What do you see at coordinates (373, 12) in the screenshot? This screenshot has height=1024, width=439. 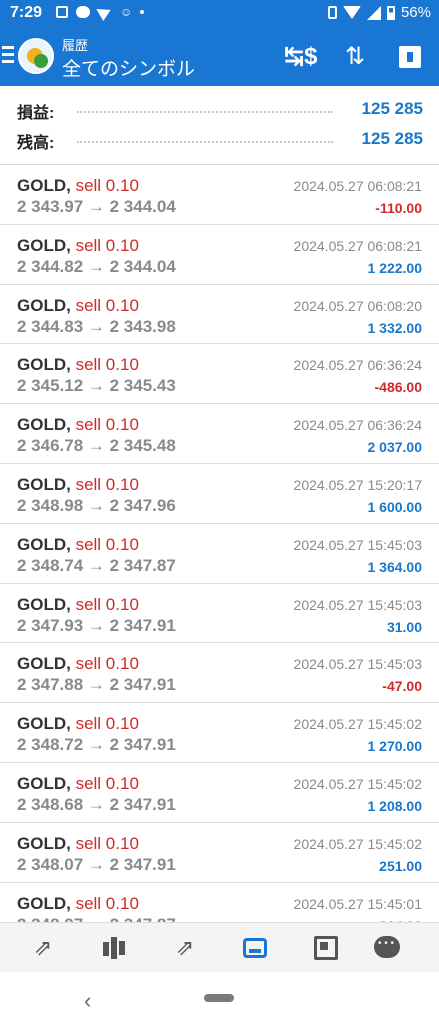 I see `signal-icon` at bounding box center [373, 12].